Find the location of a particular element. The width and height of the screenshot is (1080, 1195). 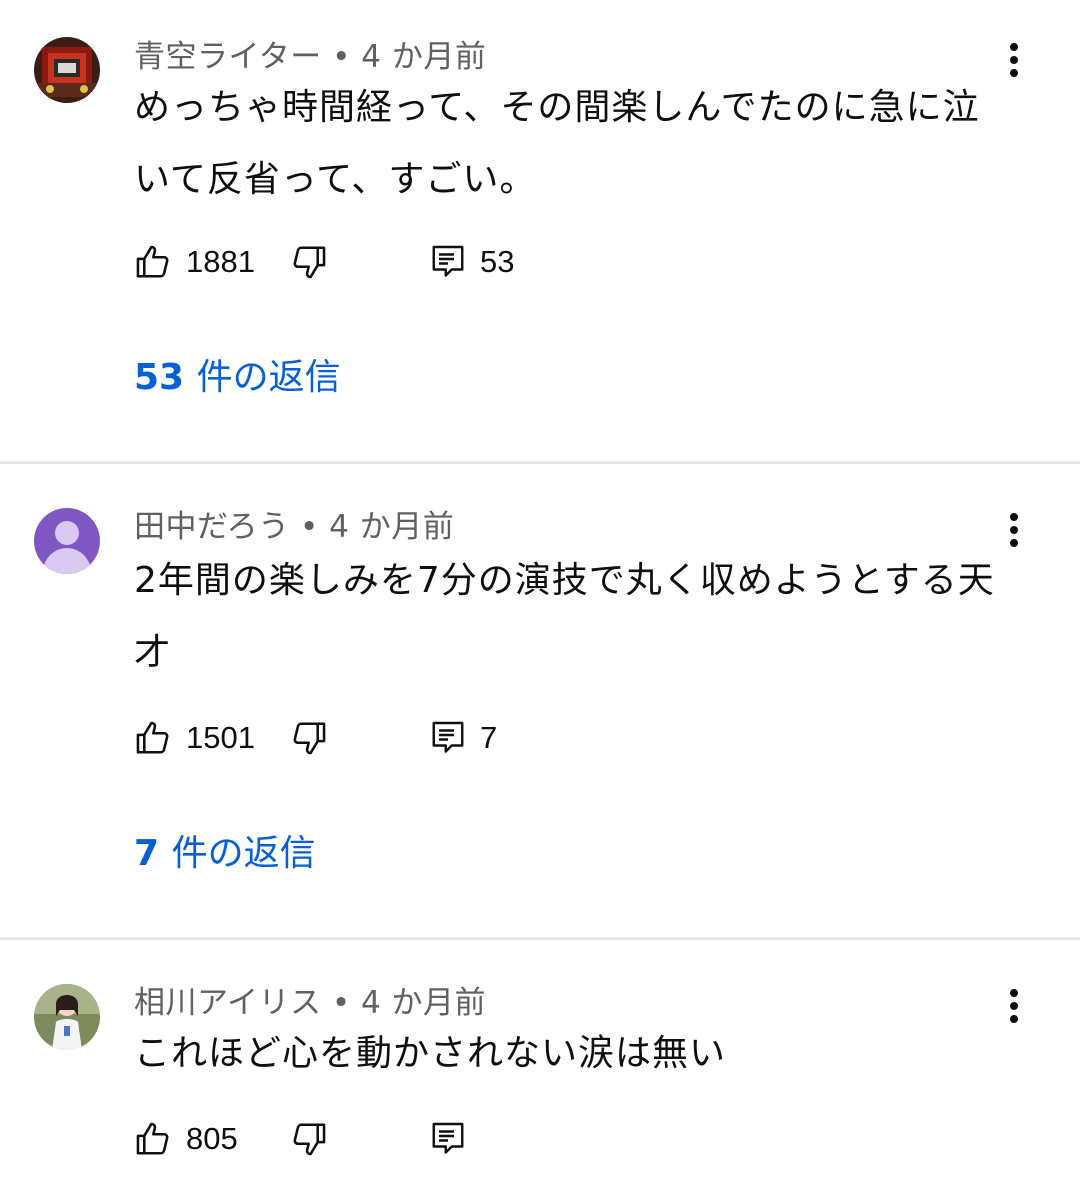

comment-meta: 田中だろう • 4 か月前 is located at coordinates (294, 527).